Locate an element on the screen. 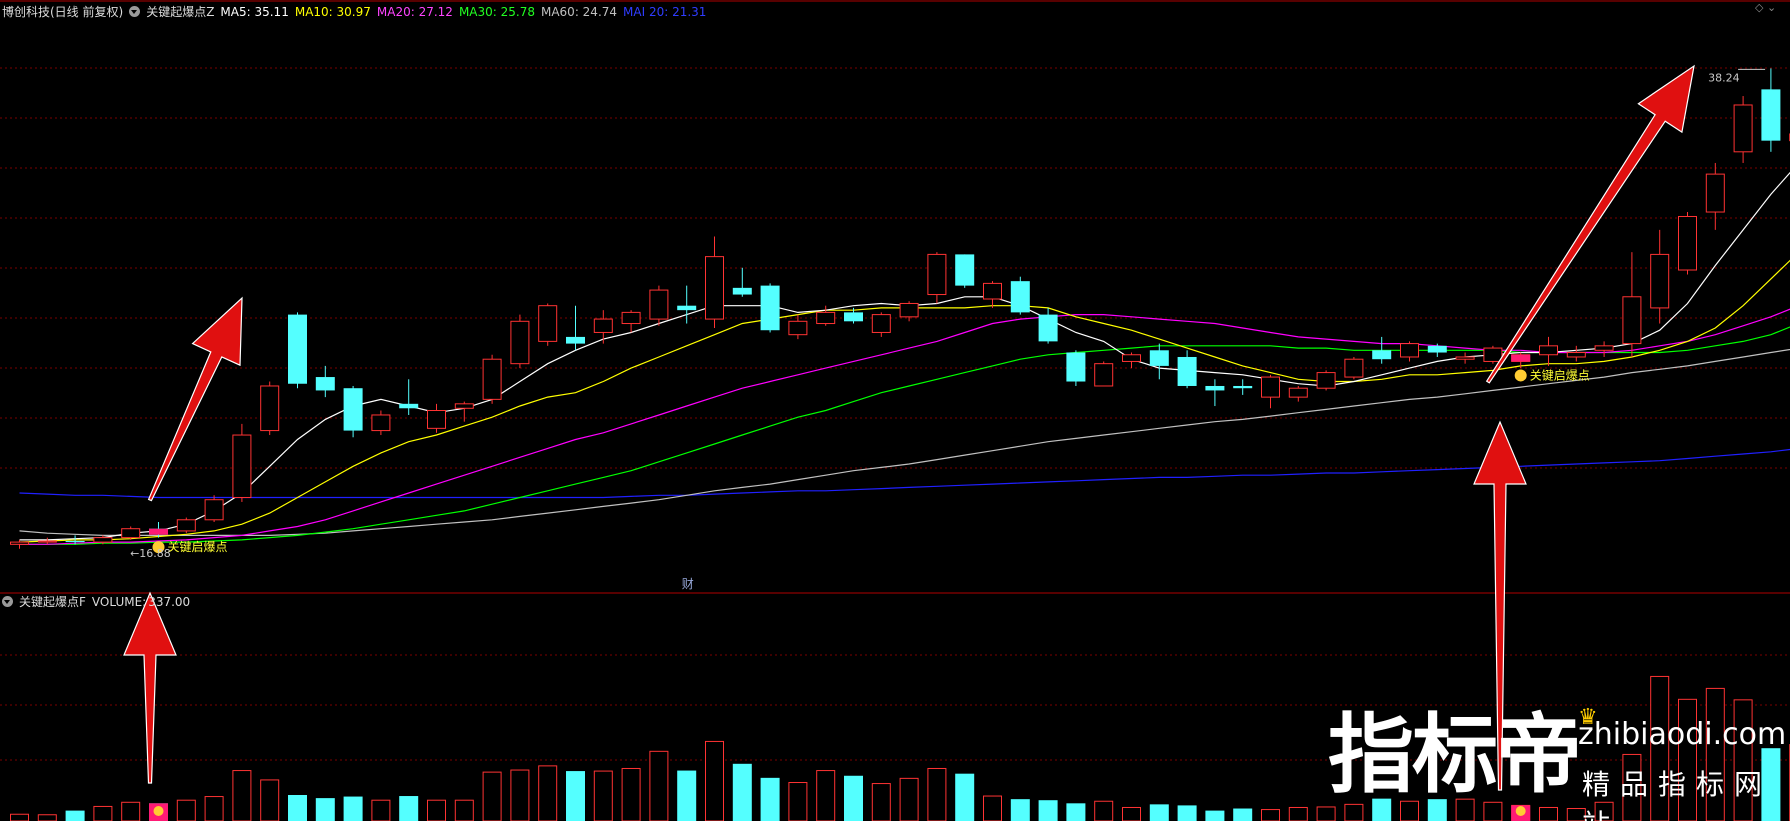 Image resolution: width=1790 pixels, height=821 pixels. volume-indicator-name: 关键起爆点F is located at coordinates (52, 602).